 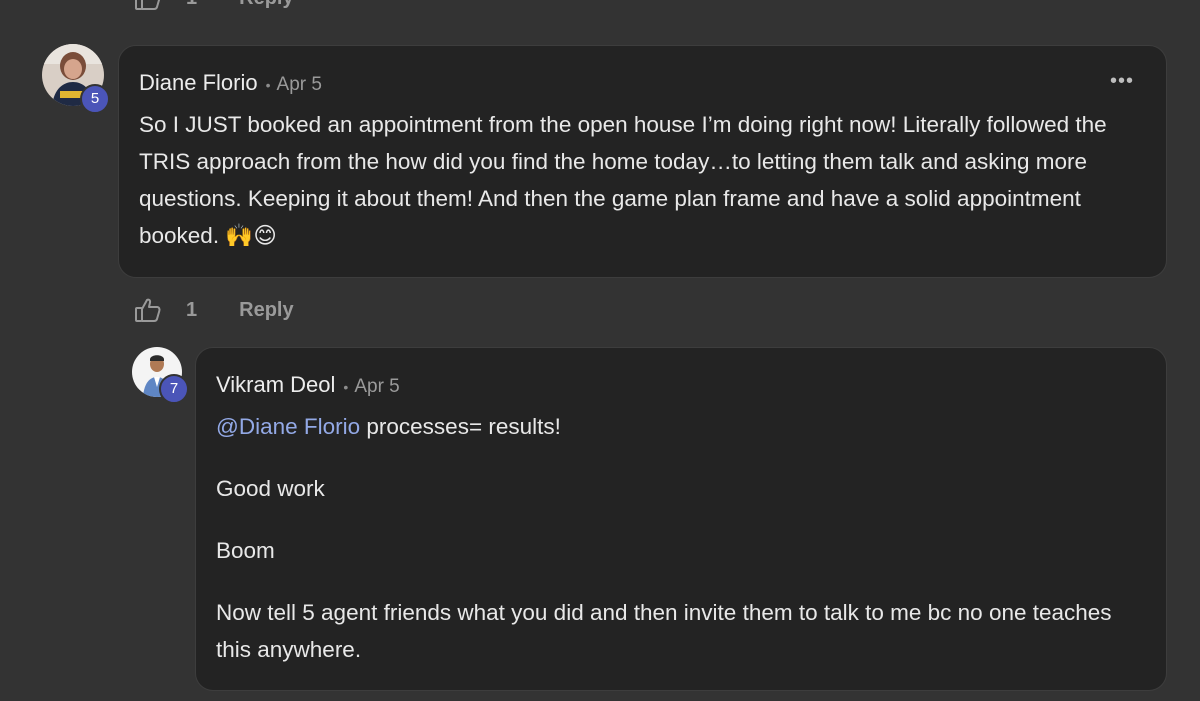 What do you see at coordinates (270, 488) in the screenshot?
I see `reply-paragraph: Good work` at bounding box center [270, 488].